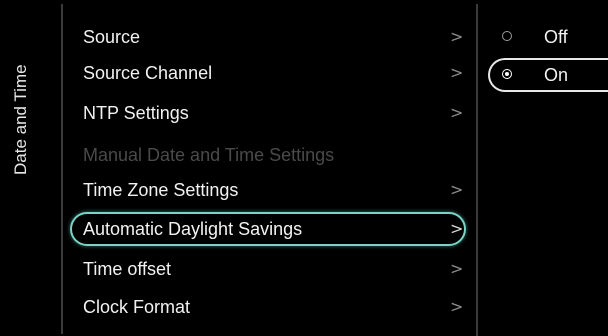 This screenshot has width=608, height=336. I want to click on menu-item-automatic-daylight-savings: Automatic Daylight Savings >, so click(268, 229).